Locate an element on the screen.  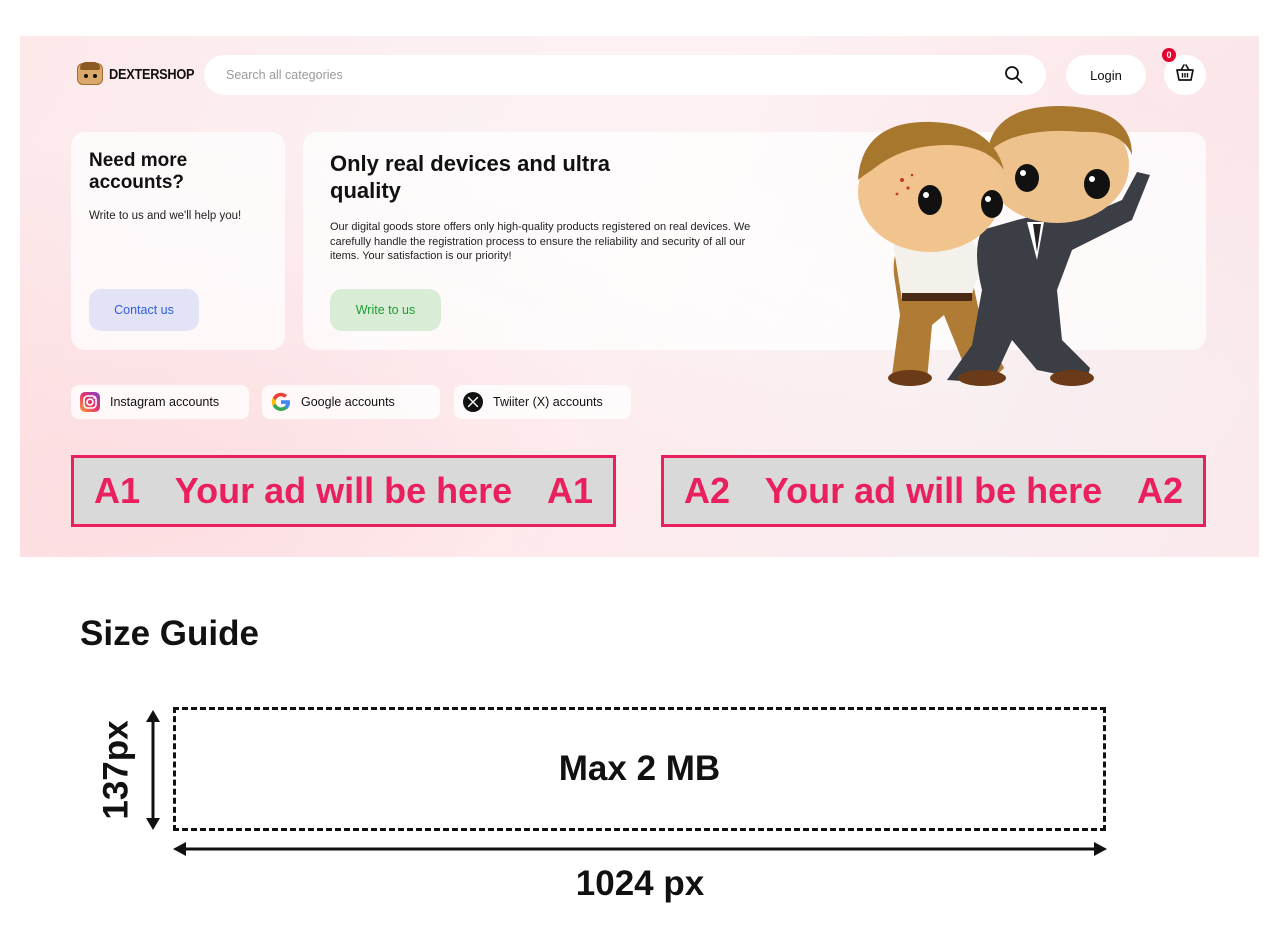
width-label: 1024 px is located at coordinates (640, 883).